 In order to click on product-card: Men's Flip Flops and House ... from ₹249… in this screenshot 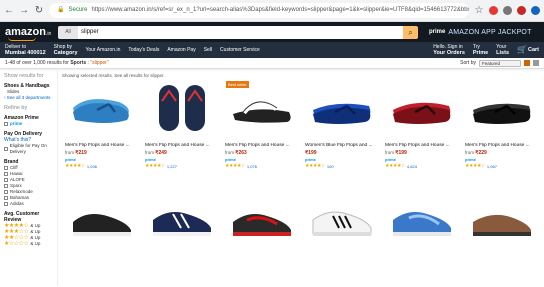, I will do `click(182, 132)`.